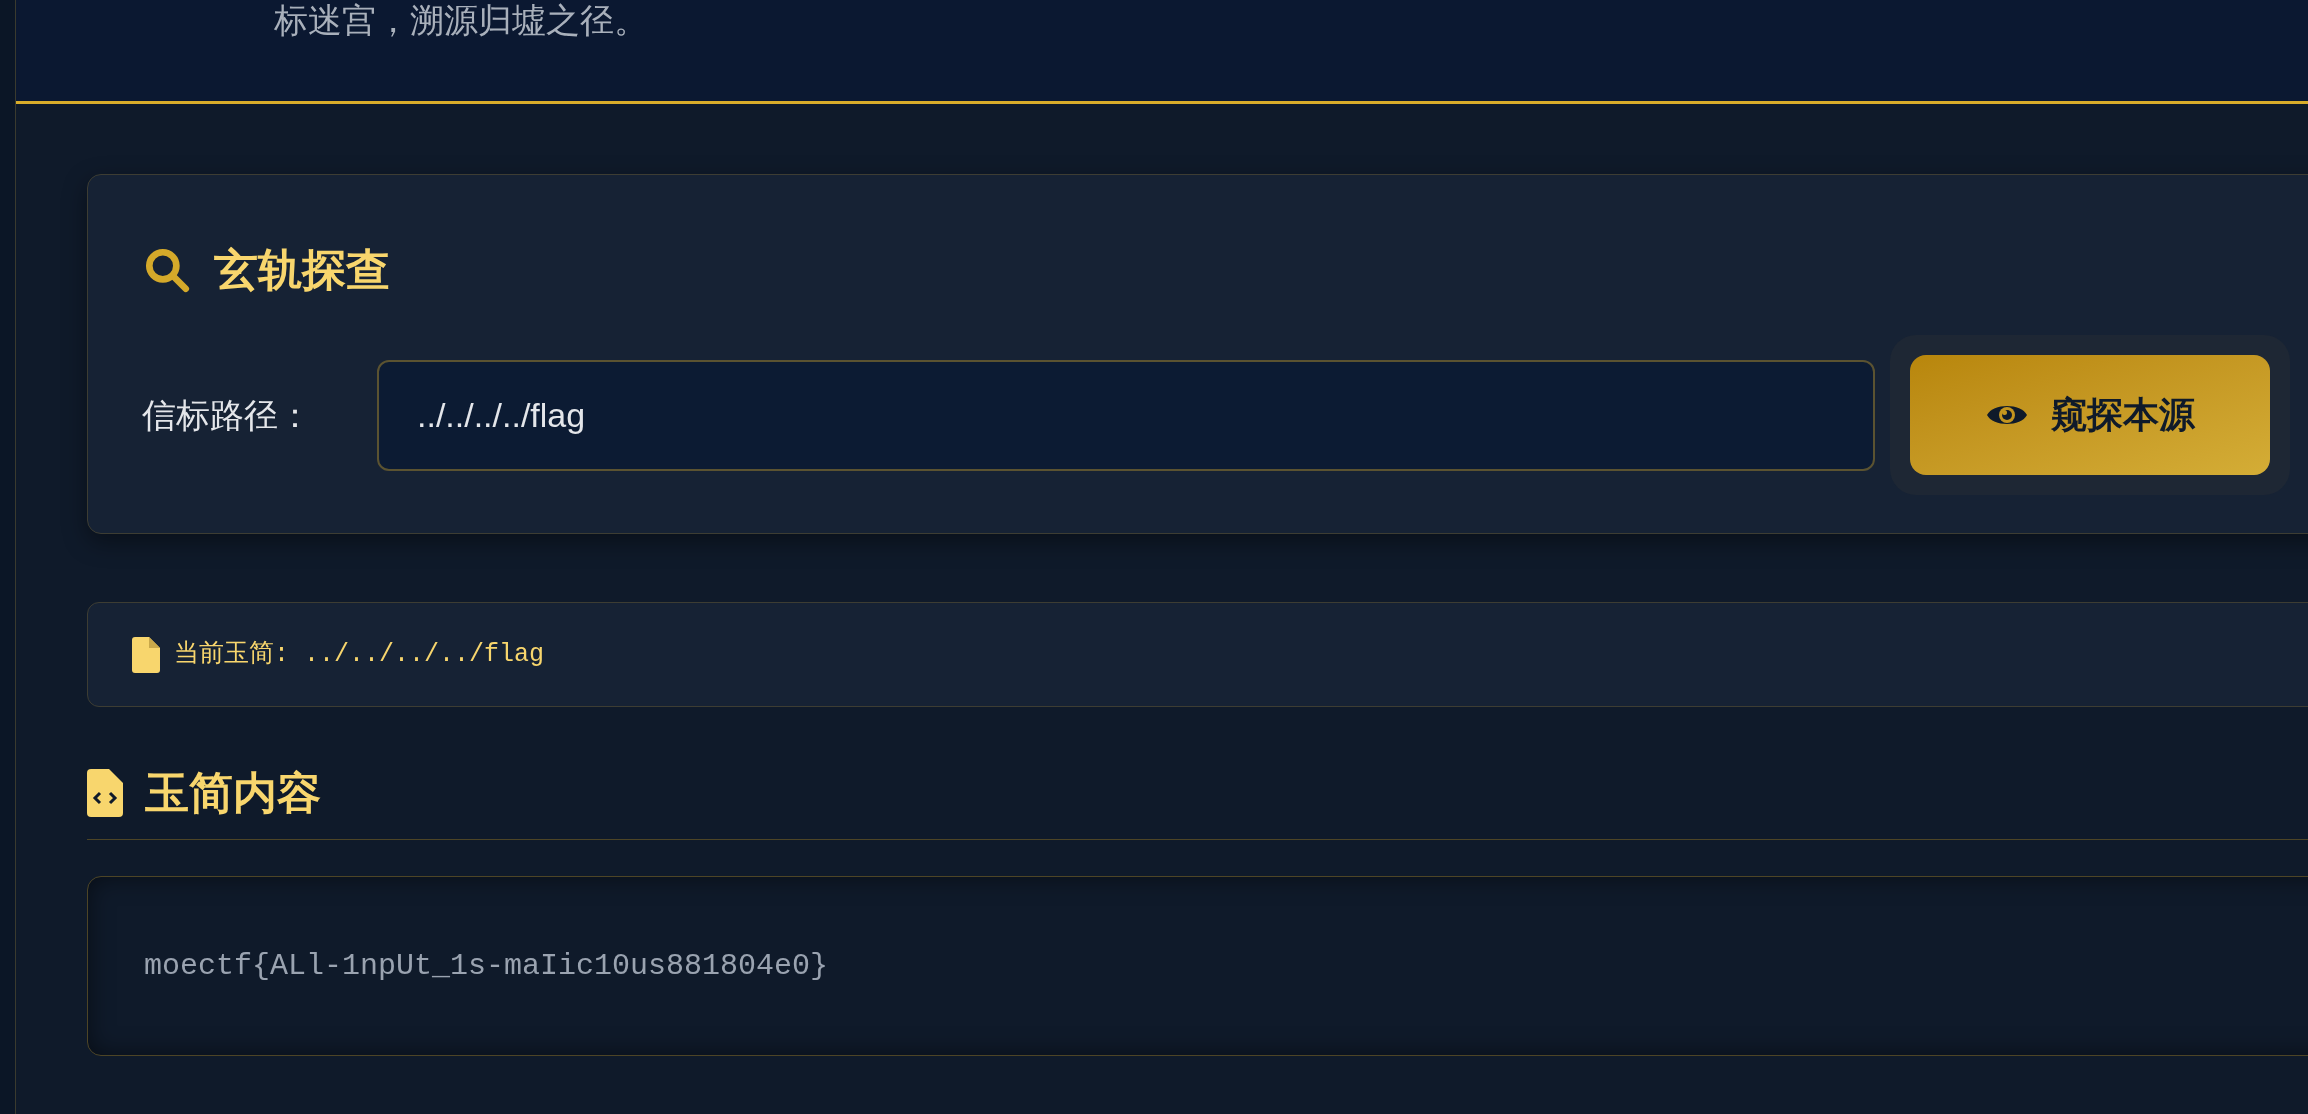 Image resolution: width=2308 pixels, height=1114 pixels. I want to click on header-subtitle: 标迷宫，溯源归墟之径。, so click(461, 20).